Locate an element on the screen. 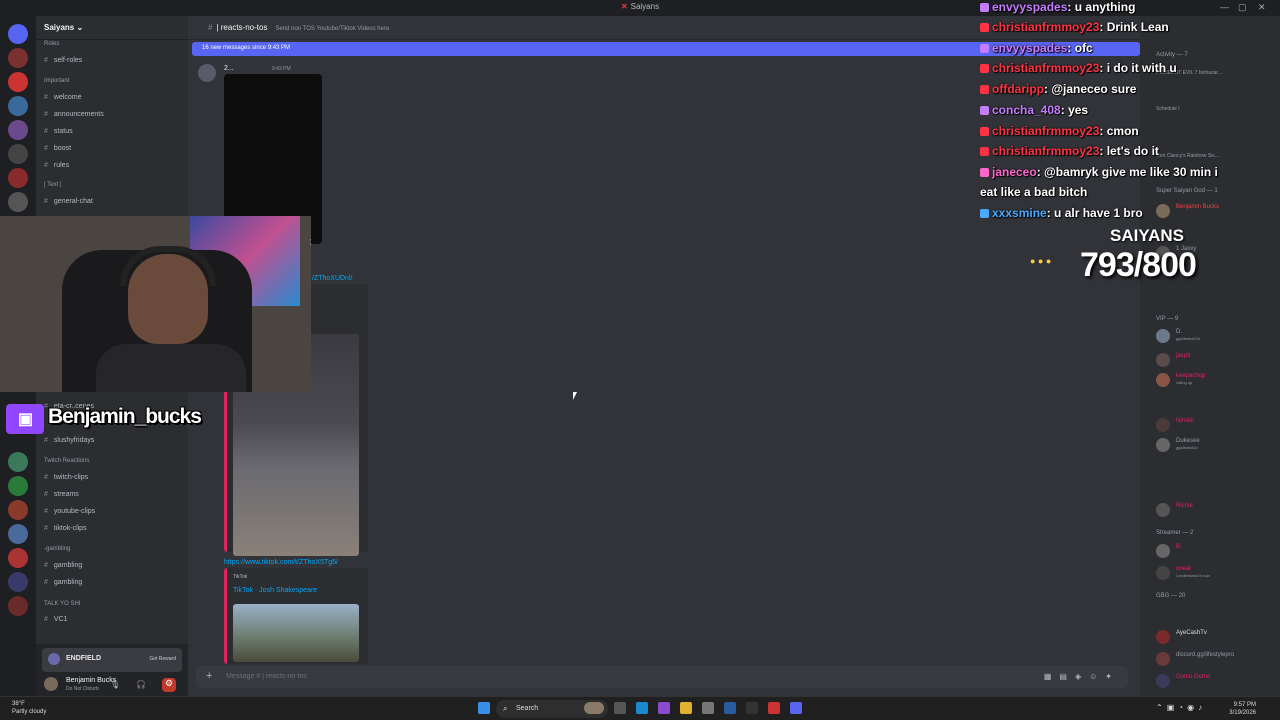  get-reward-button: Get Reward is located at coordinates (162, 659).